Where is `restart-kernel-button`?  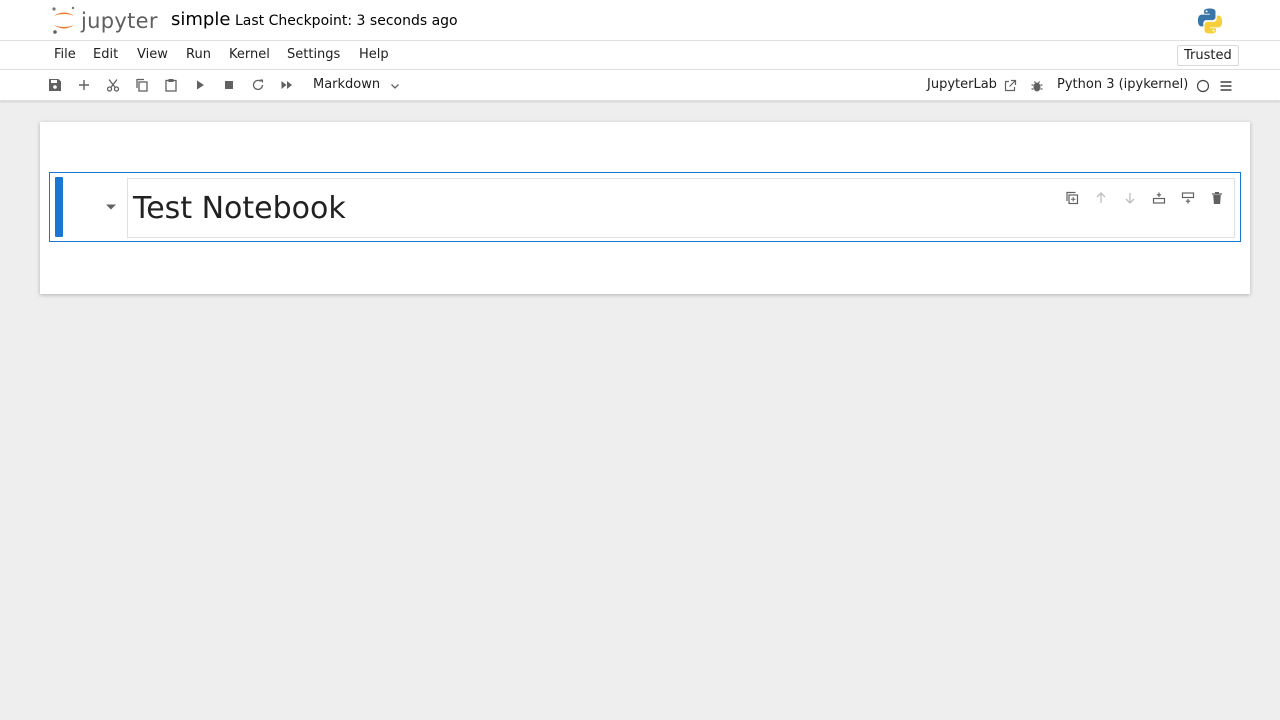
restart-kernel-button is located at coordinates (258, 85).